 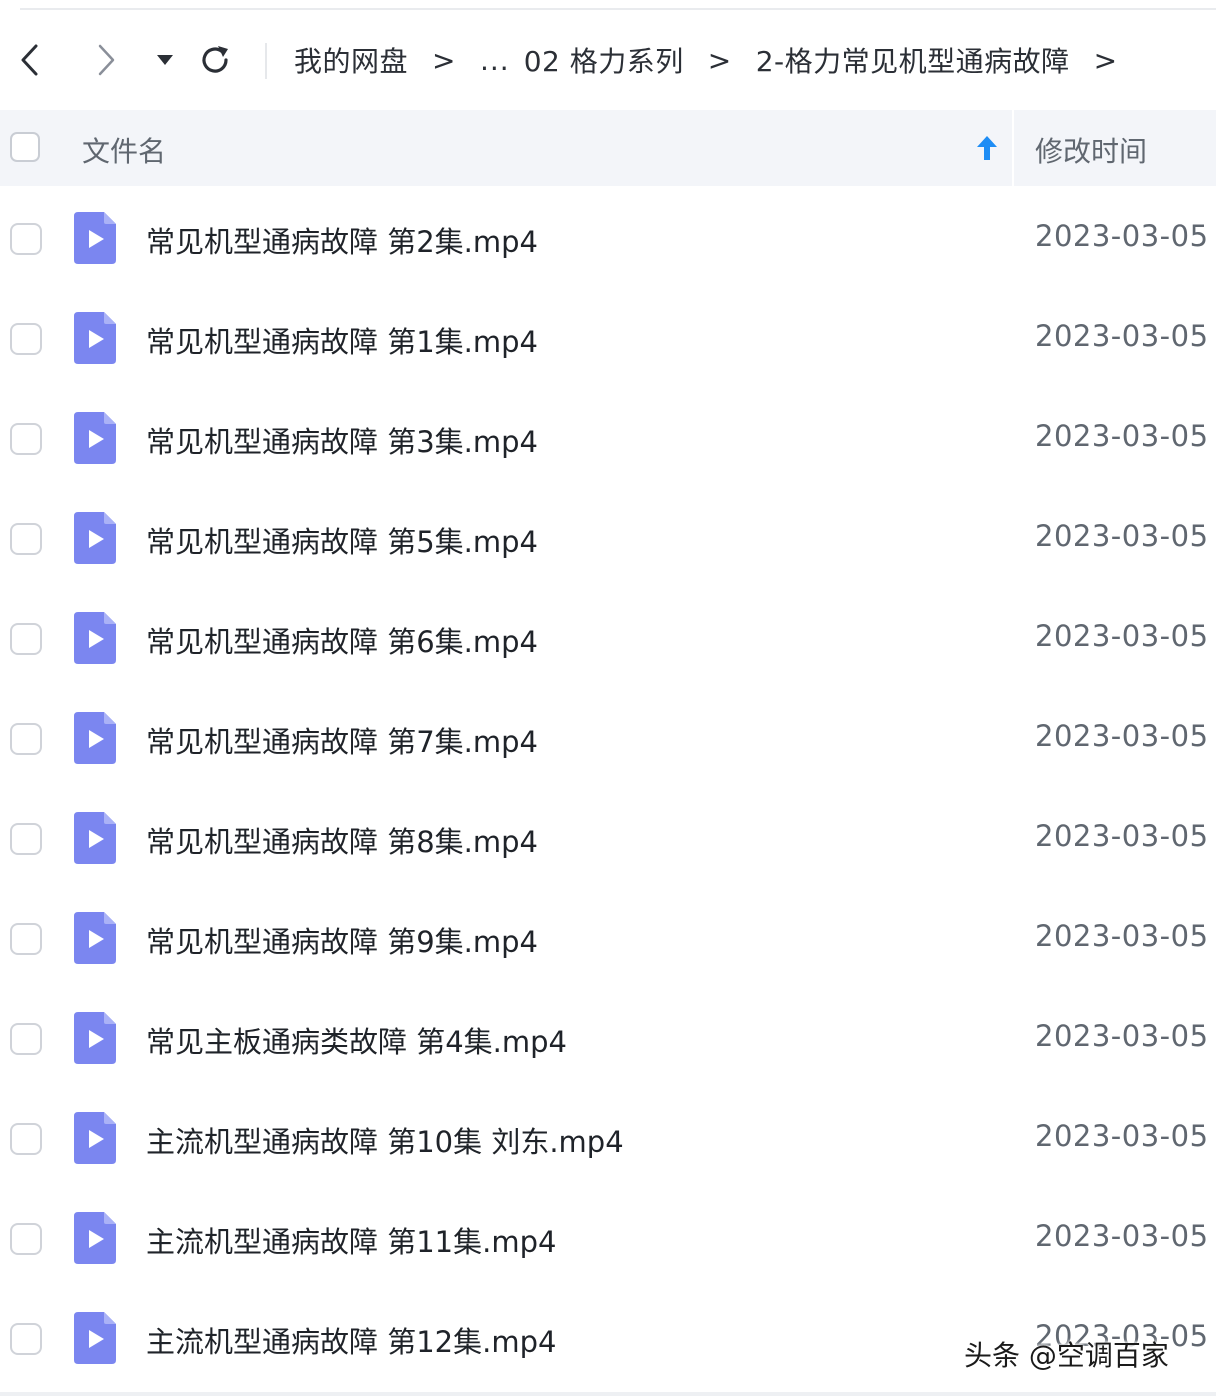 I want to click on file-row: 常见机型通病故障 第3集.mp4 2023-03-05 2, so click(x=608, y=438).